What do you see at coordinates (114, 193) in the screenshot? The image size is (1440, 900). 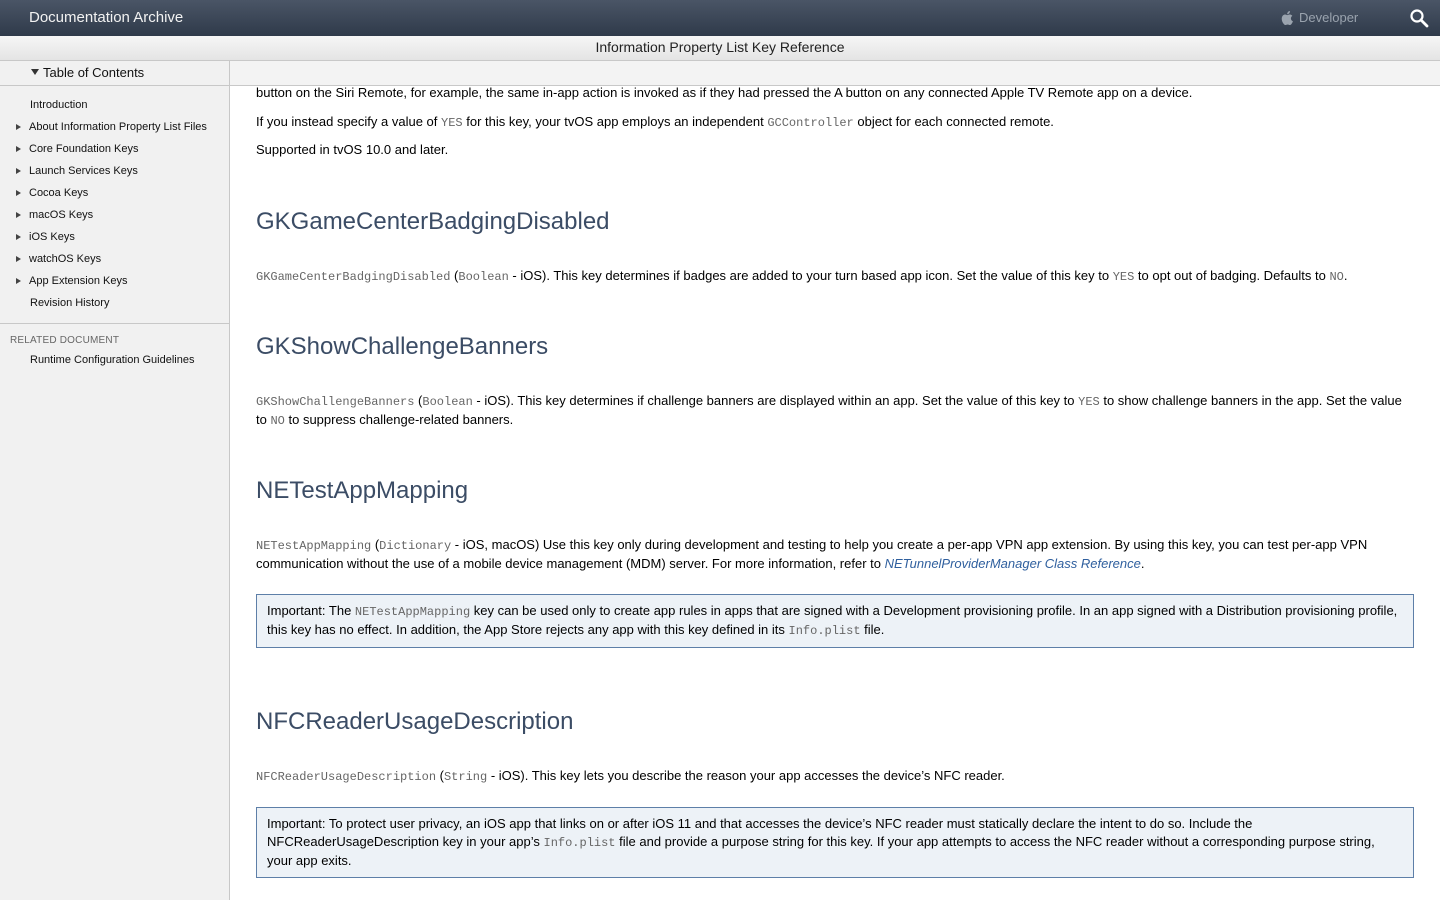 I see `toc-item-cocoa: Cocoa Keys` at bounding box center [114, 193].